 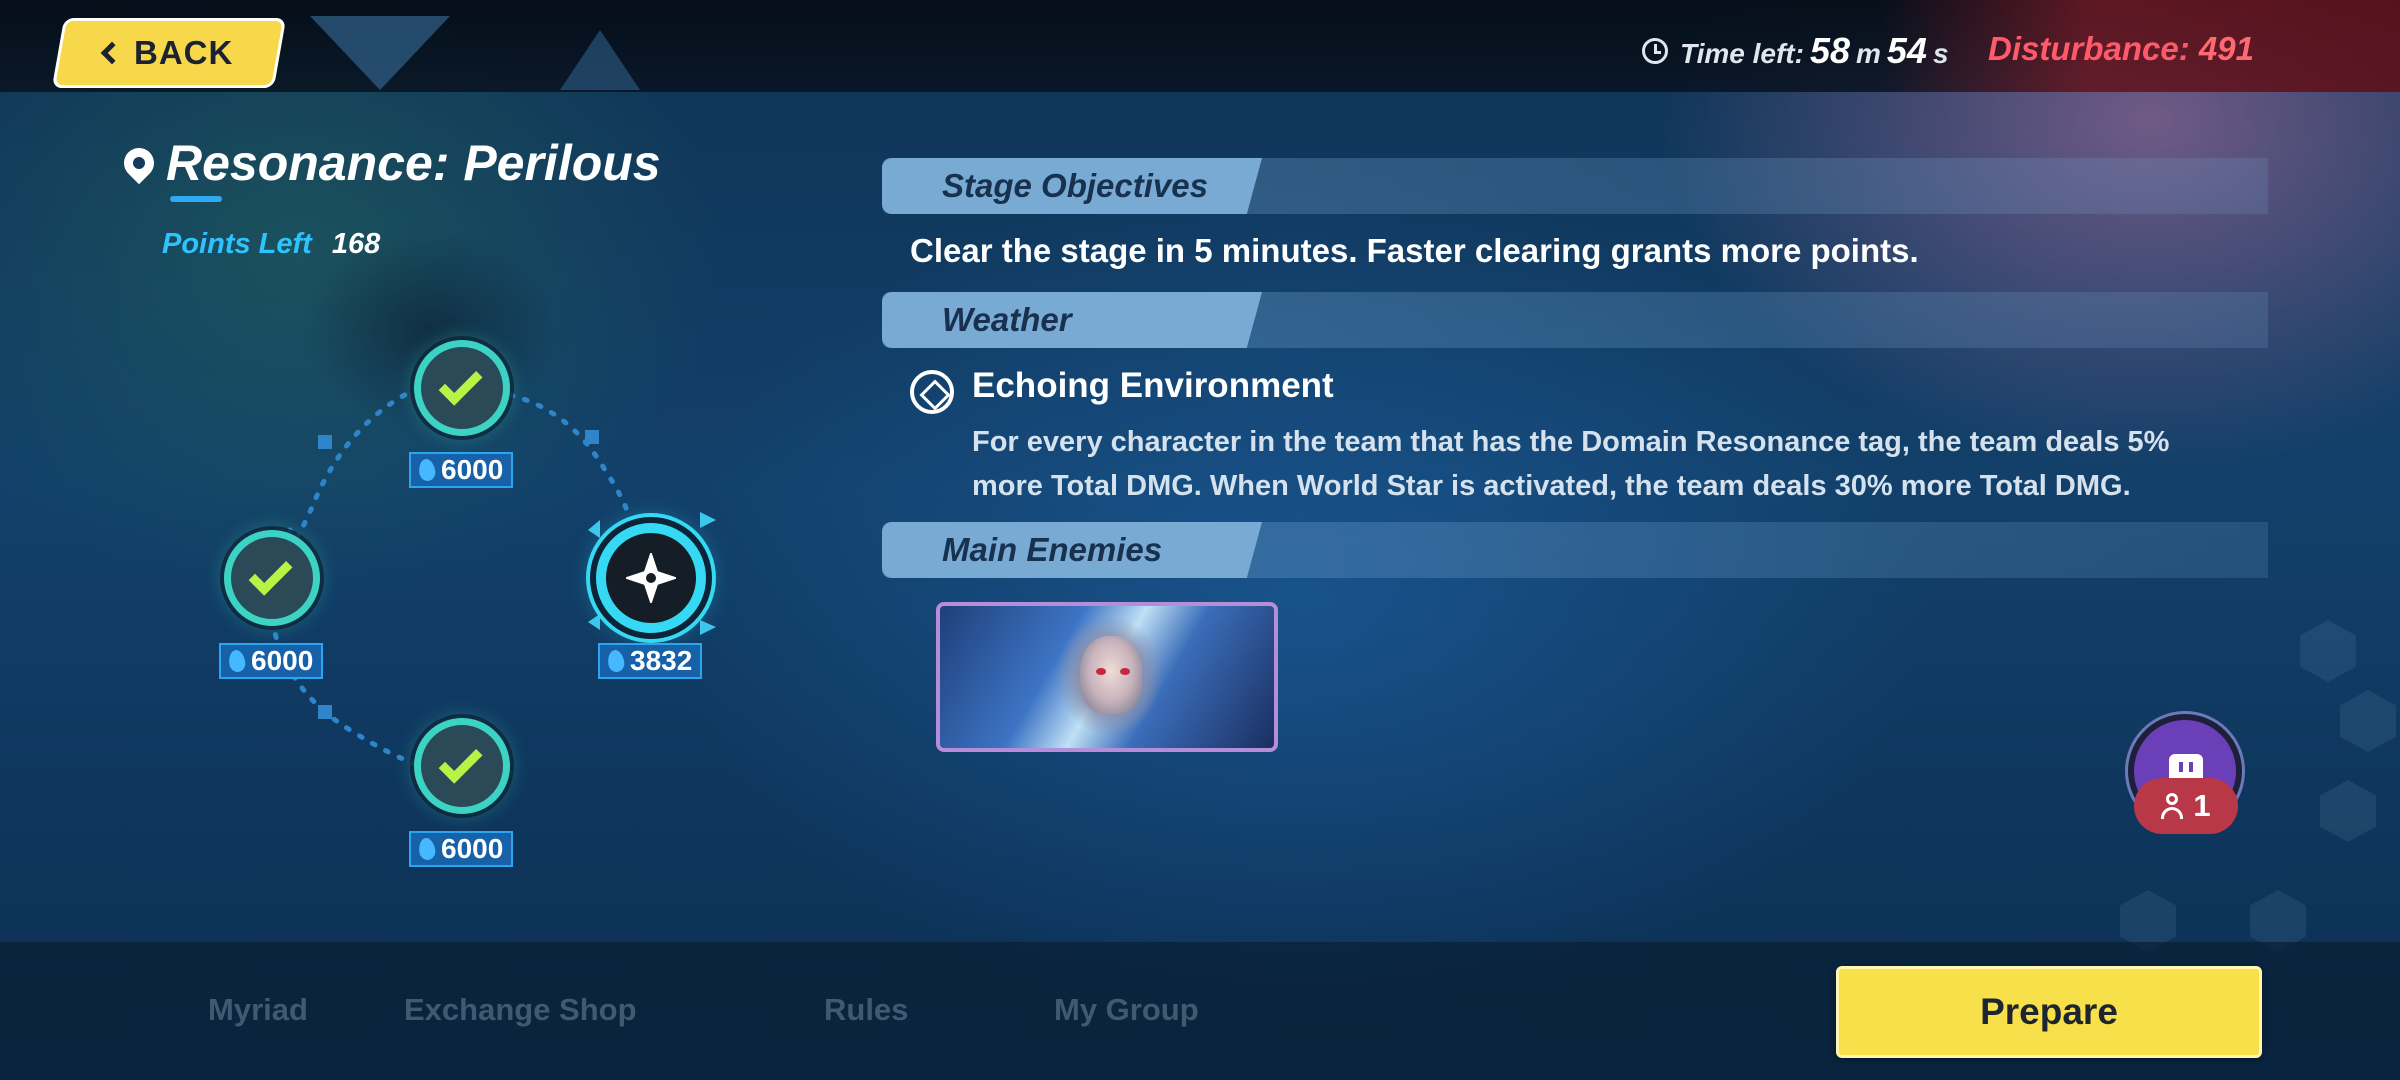 I want to click on disturbance-label: Disturbance:, so click(x=2089, y=48).